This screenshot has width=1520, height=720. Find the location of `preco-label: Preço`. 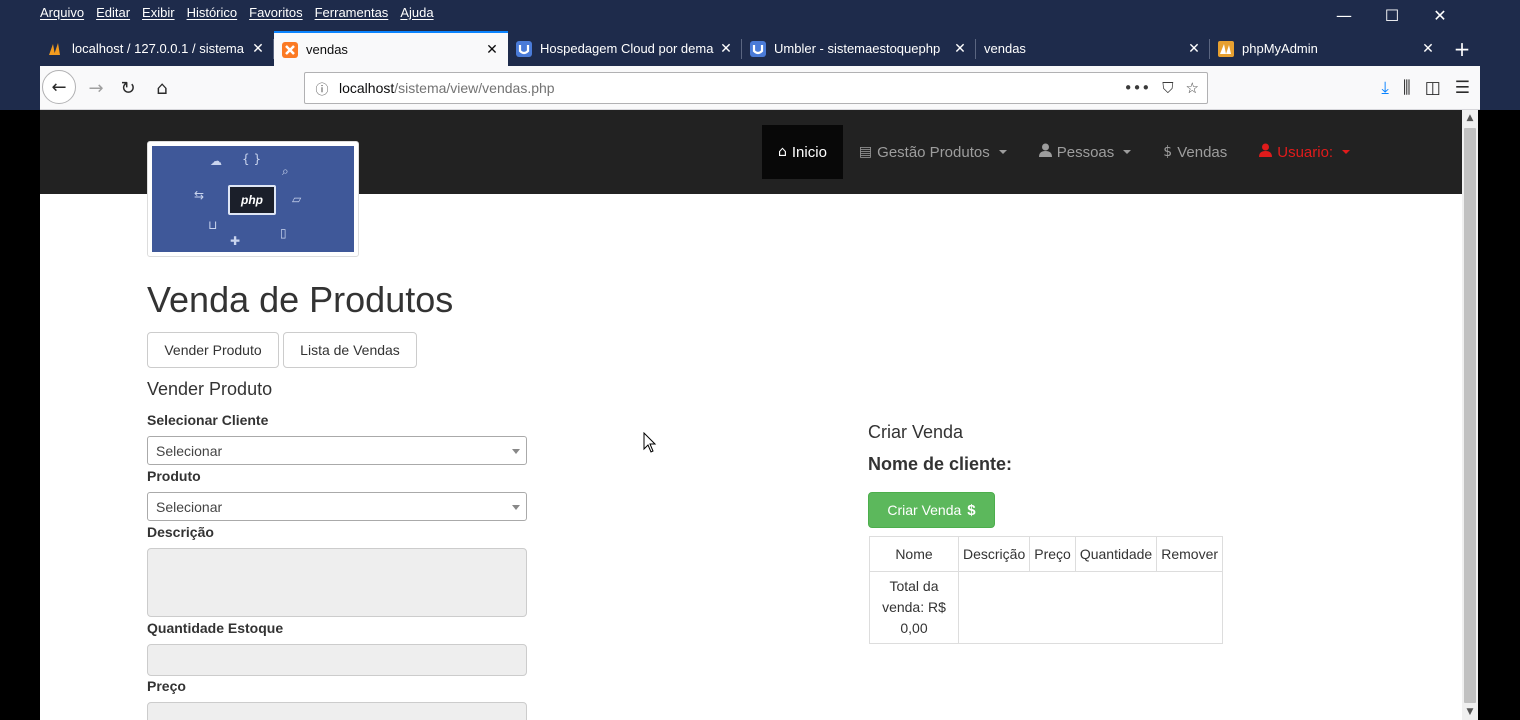

preco-label: Preço is located at coordinates (166, 686).